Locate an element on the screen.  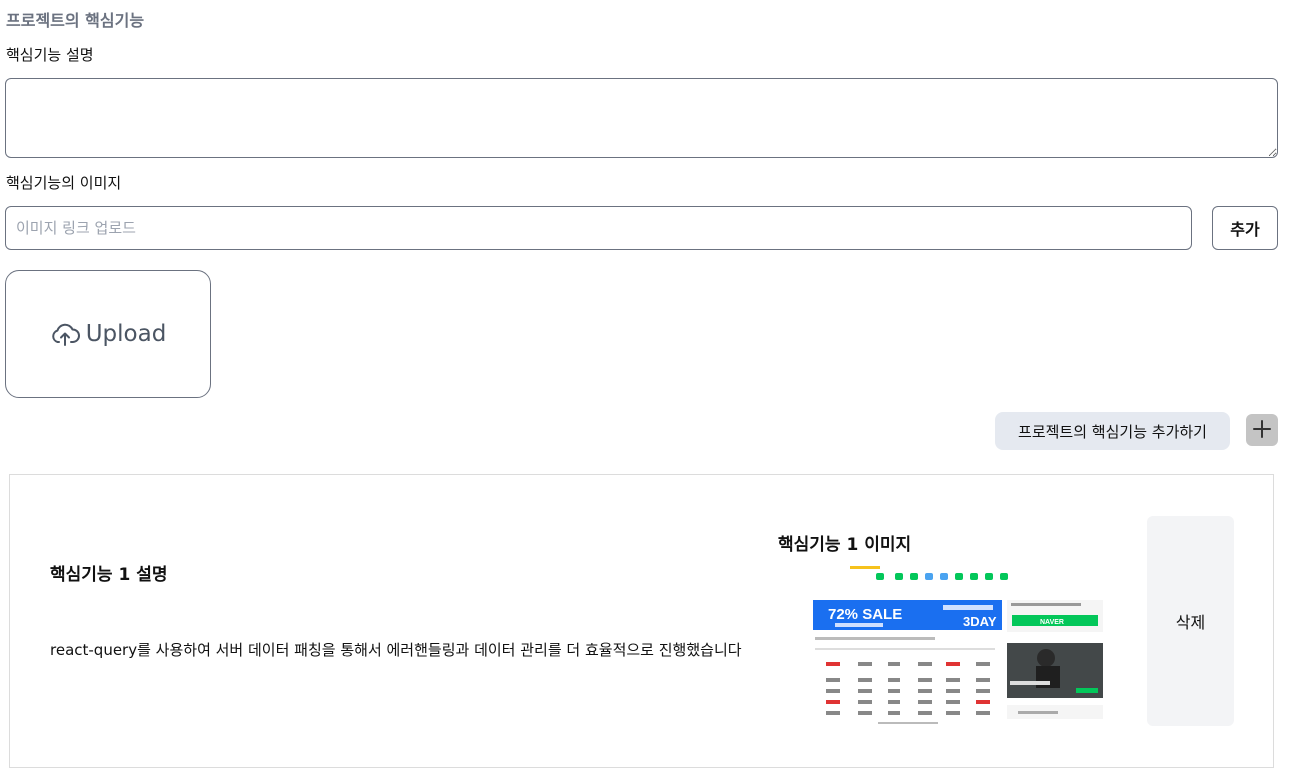
feature-image: 72% SALE 3DAY NAVER is located at coordinates (955, 644).